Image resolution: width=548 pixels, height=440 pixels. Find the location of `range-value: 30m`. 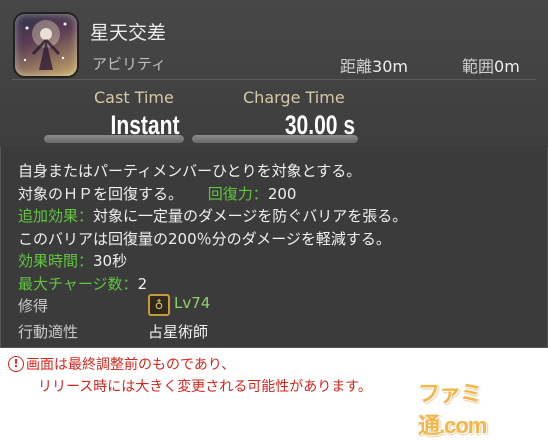

range-value: 30m is located at coordinates (390, 66).